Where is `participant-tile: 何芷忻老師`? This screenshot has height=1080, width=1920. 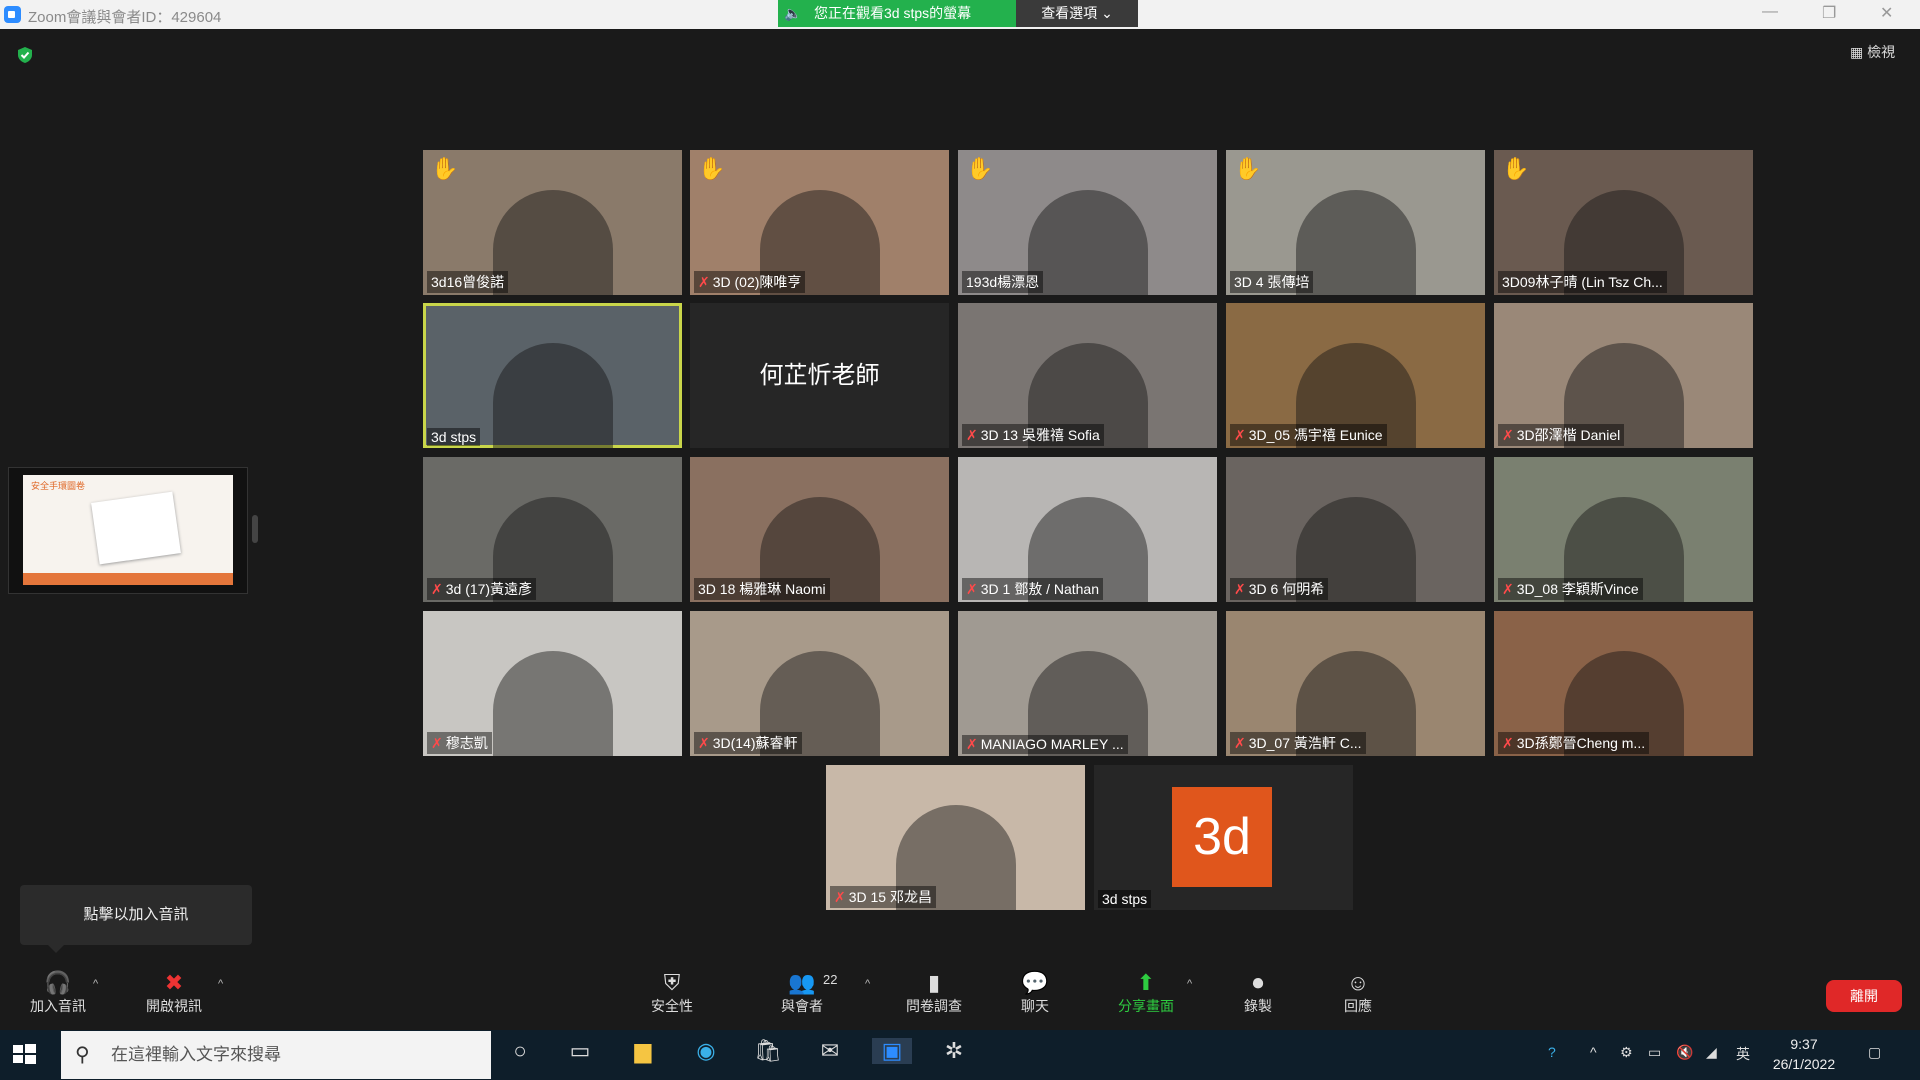
participant-tile: 何芷忻老師 is located at coordinates (819, 375).